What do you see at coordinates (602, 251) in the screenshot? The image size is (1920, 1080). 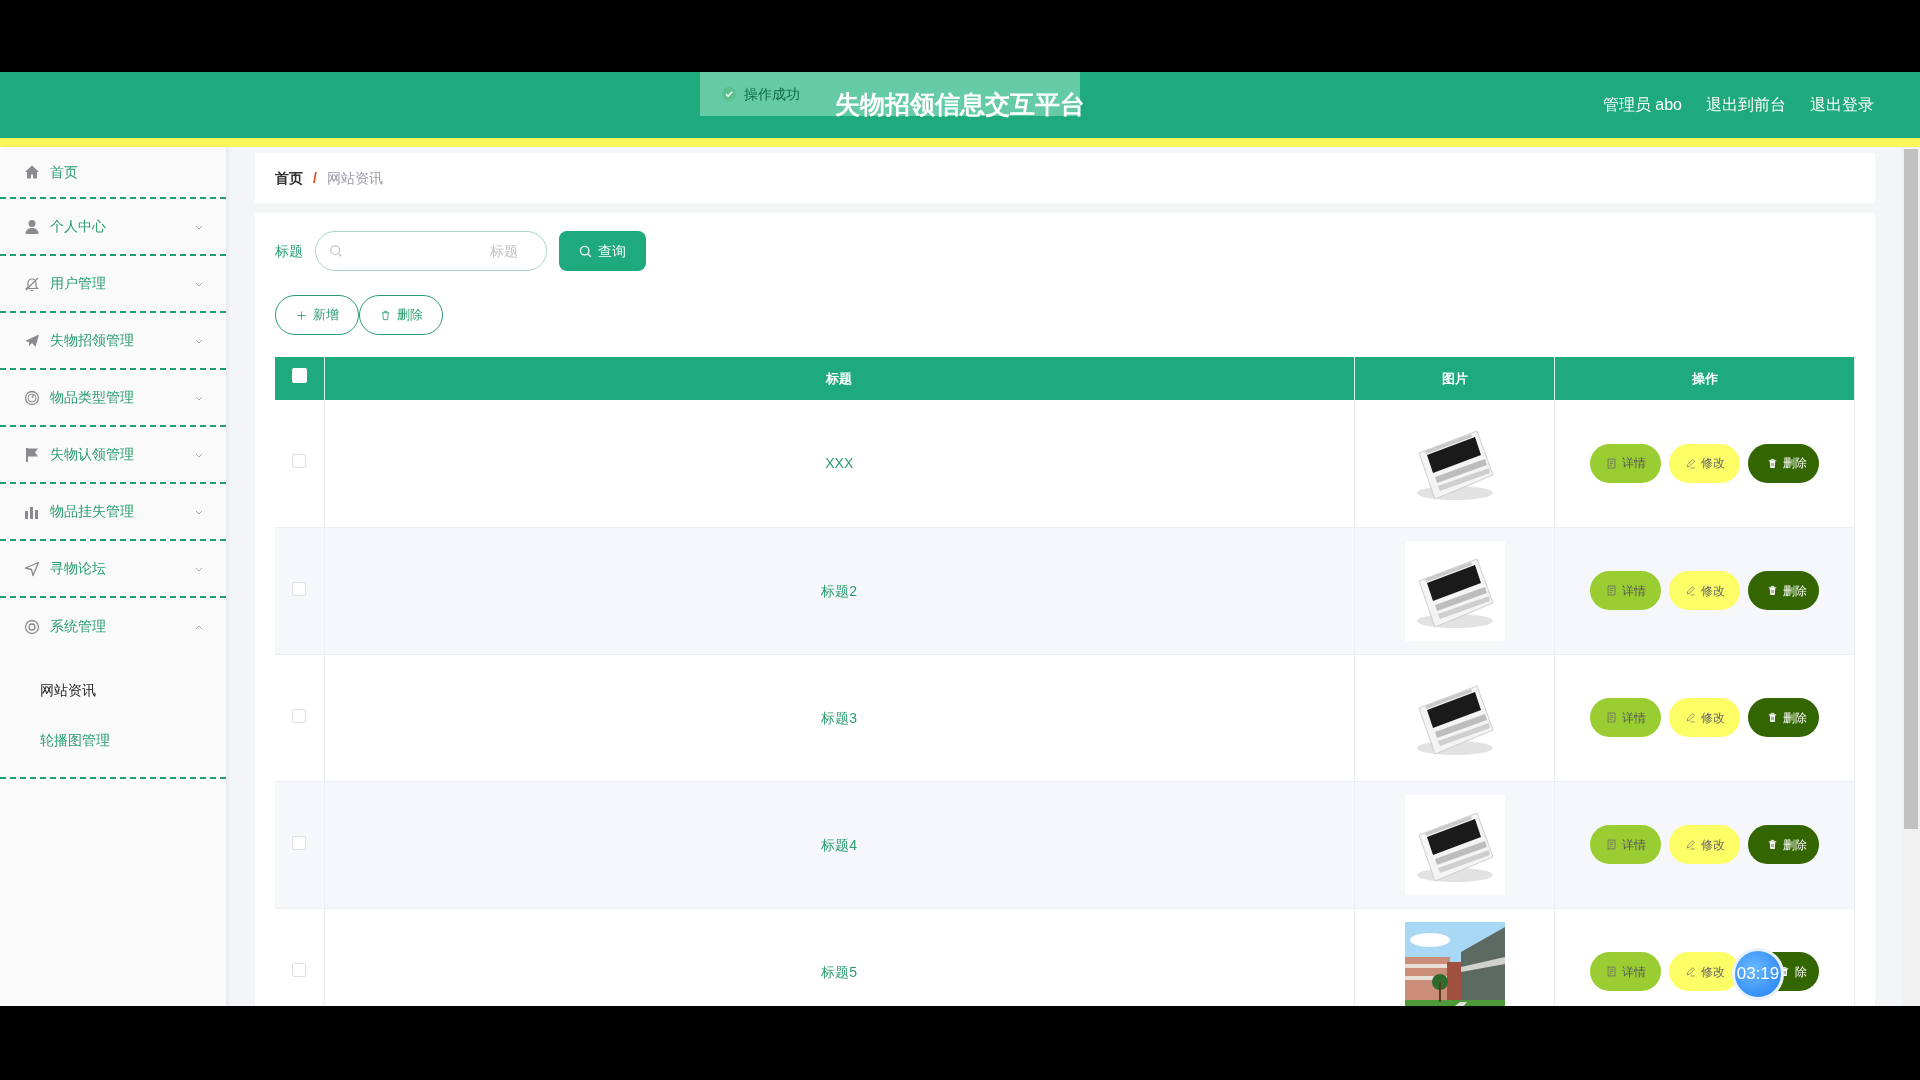 I see `search-button: 查询` at bounding box center [602, 251].